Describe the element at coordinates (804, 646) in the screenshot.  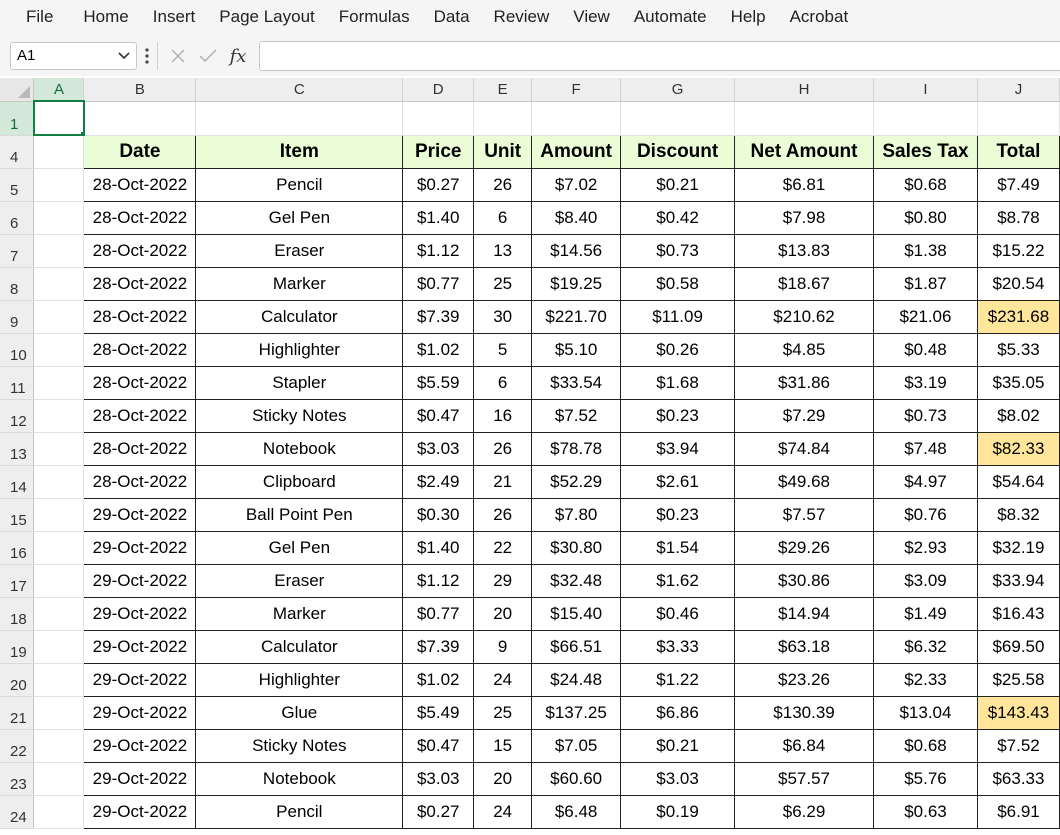
I see `cell: $63.18` at that location.